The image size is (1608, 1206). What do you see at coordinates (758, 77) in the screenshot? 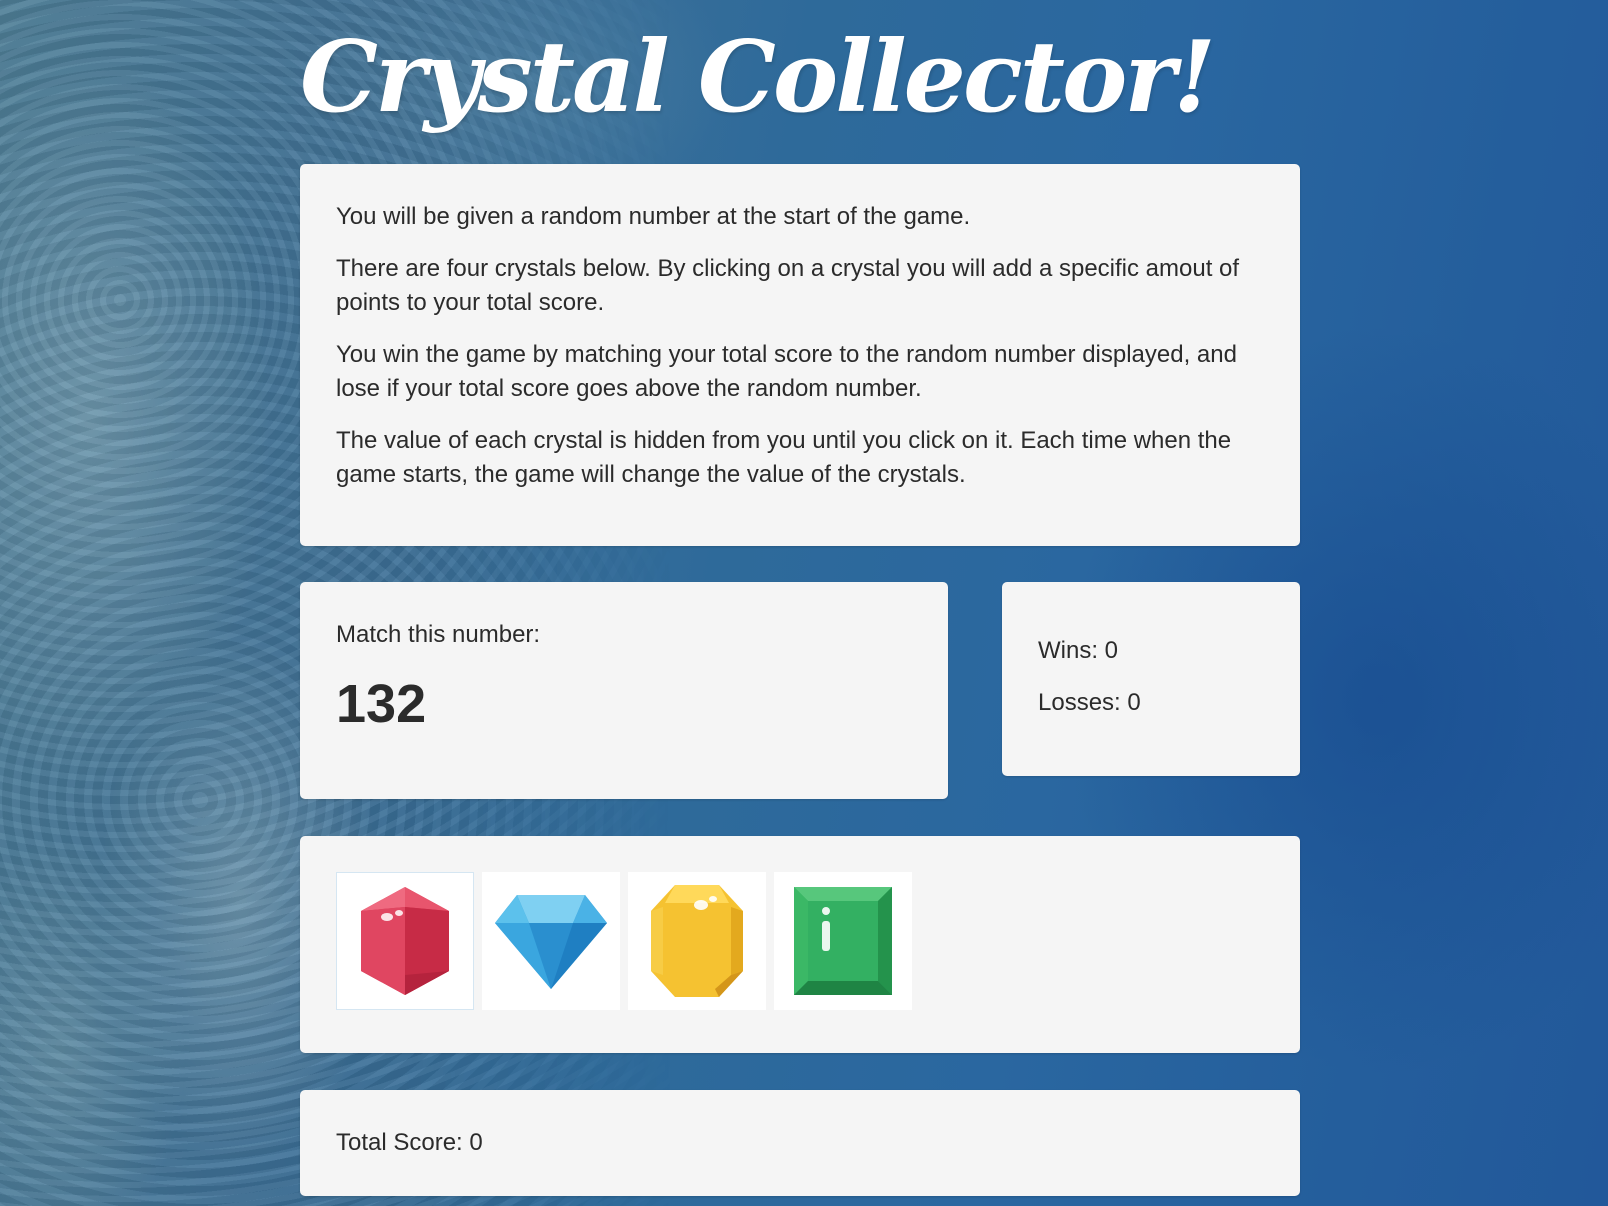
I see `page-title: Crystal Collector!` at bounding box center [758, 77].